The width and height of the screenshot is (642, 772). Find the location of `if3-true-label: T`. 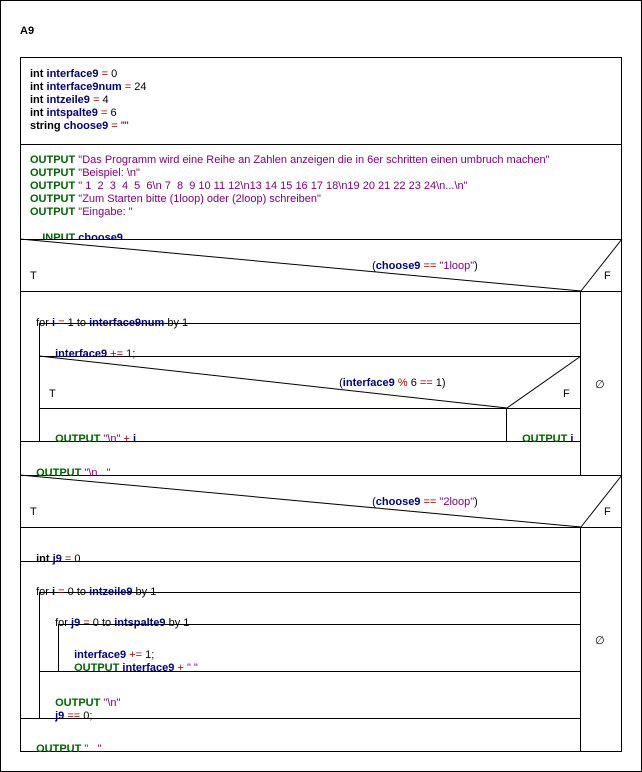

if3-true-label: T is located at coordinates (33, 512).